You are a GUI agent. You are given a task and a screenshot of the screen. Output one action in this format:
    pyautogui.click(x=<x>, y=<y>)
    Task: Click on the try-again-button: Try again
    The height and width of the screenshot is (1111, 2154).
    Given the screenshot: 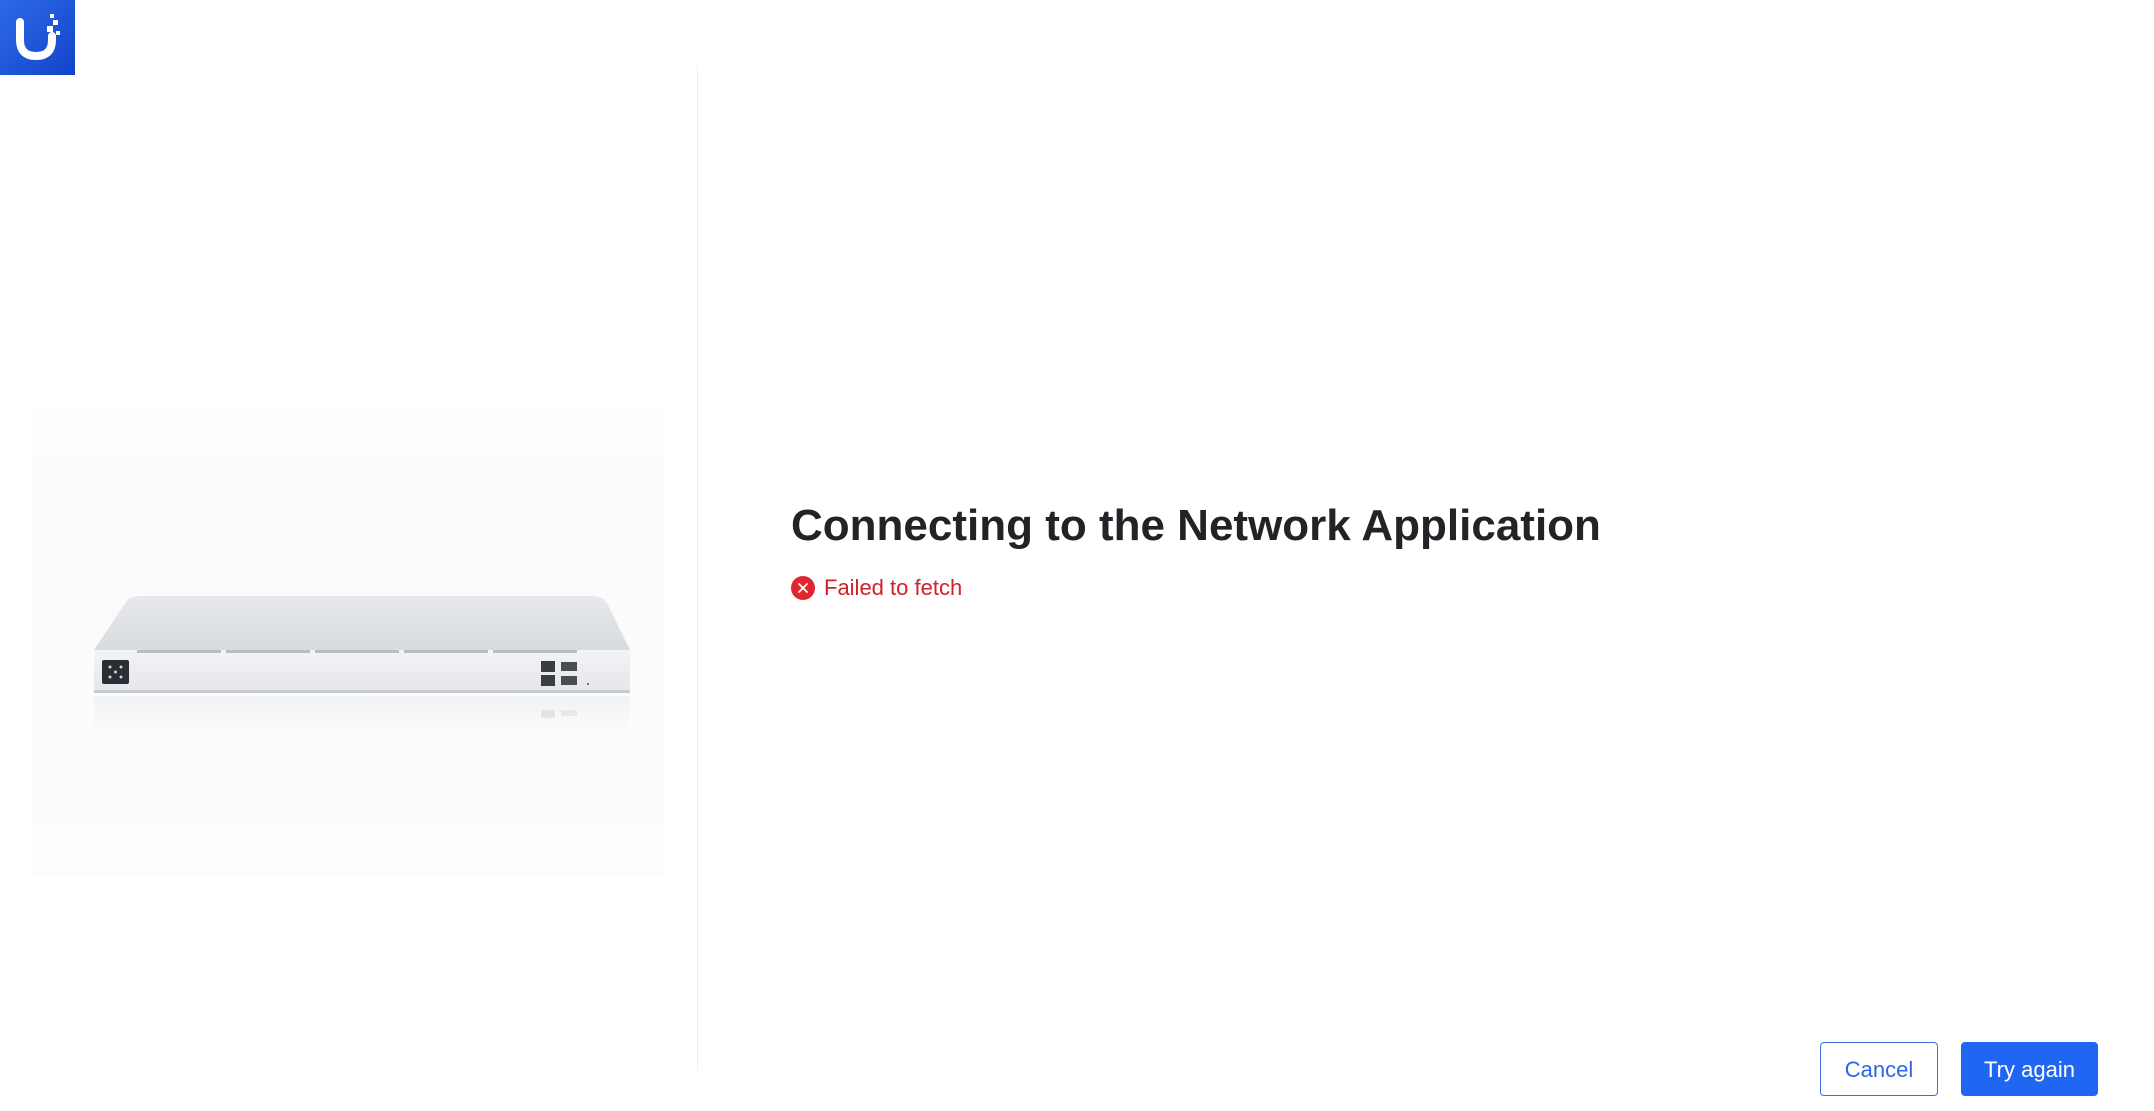 What is the action you would take?
    pyautogui.click(x=2029, y=1069)
    